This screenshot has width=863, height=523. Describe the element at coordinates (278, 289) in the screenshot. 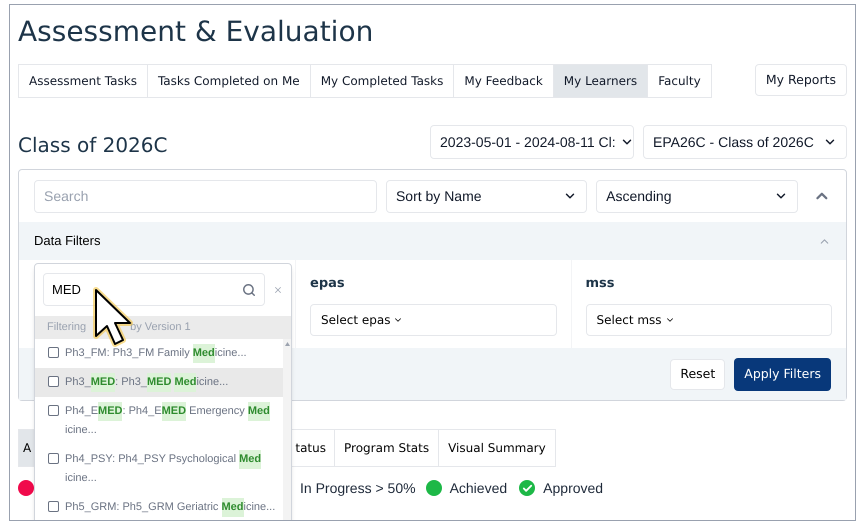

I see `close-icon` at that location.